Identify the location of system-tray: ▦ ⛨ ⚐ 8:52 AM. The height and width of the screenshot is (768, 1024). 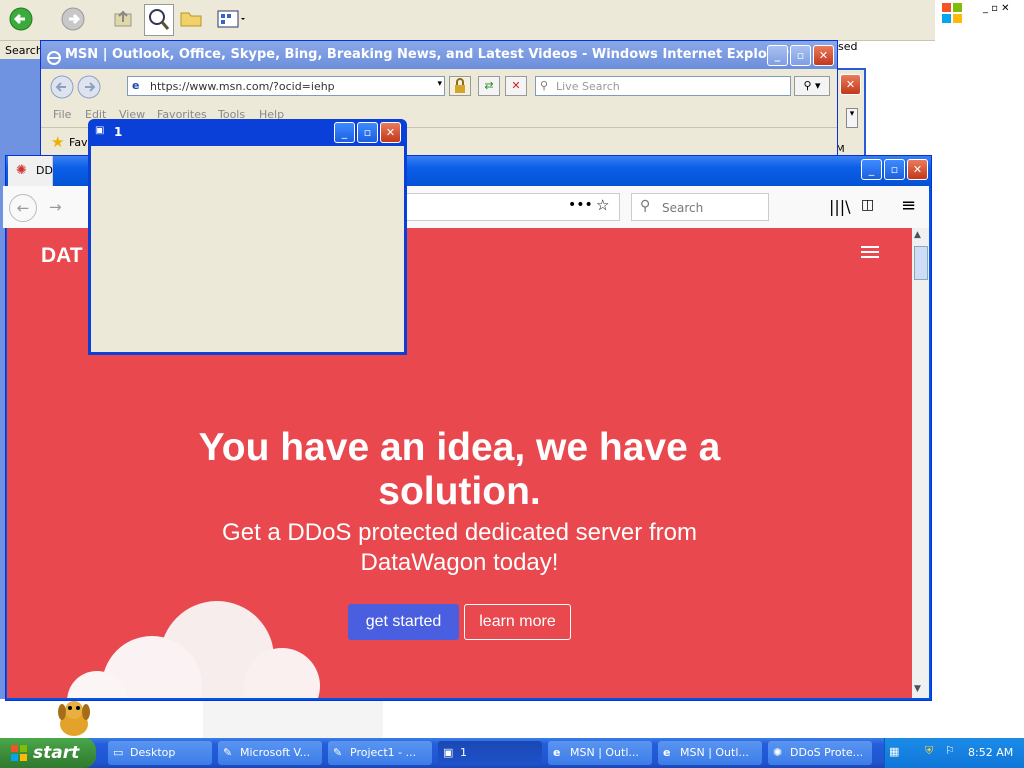
(954, 753).